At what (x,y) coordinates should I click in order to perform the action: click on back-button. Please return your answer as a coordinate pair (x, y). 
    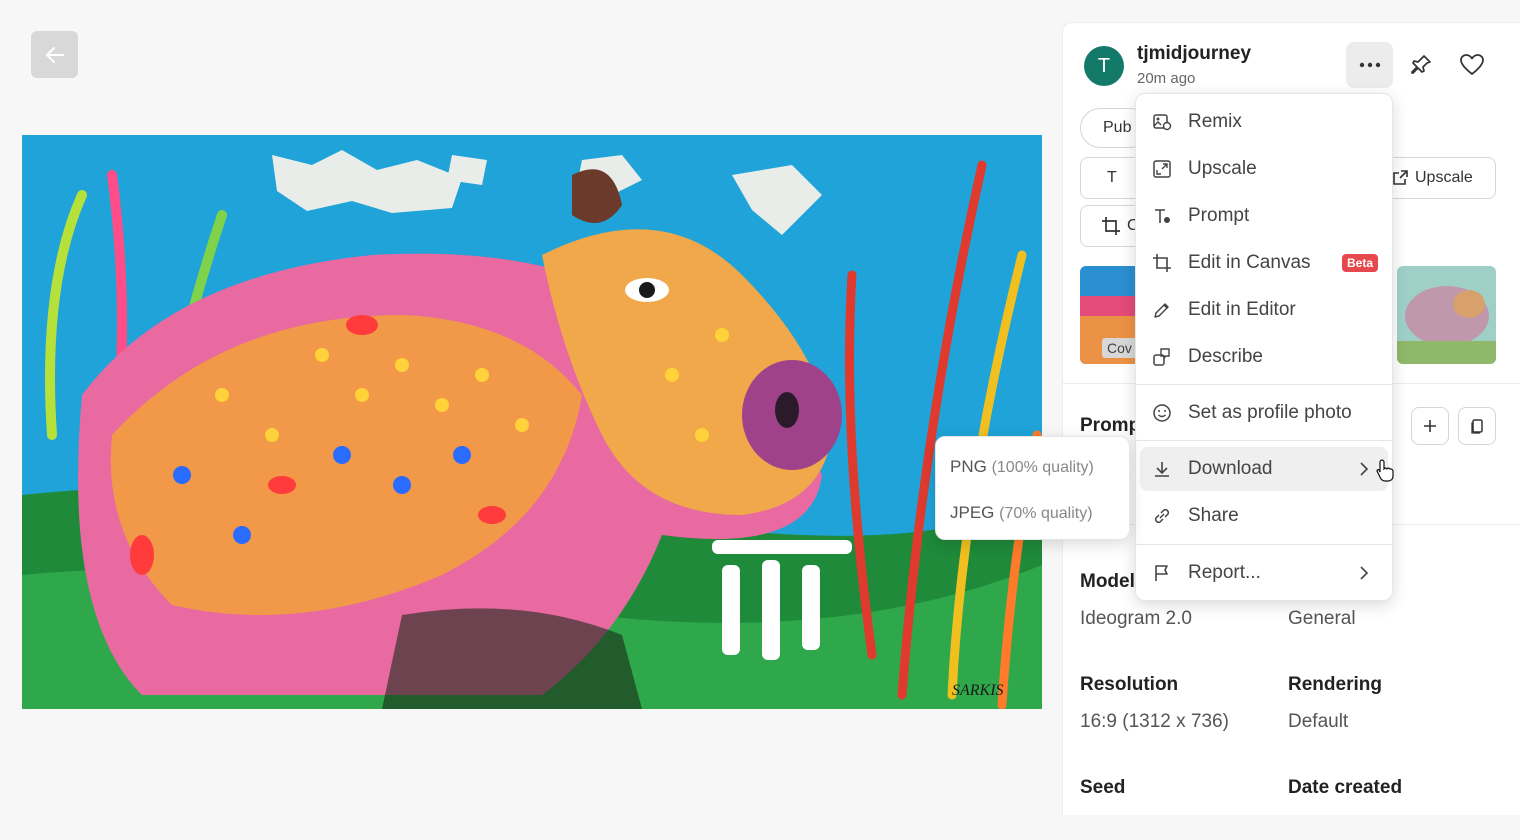
    Looking at the image, I should click on (54, 54).